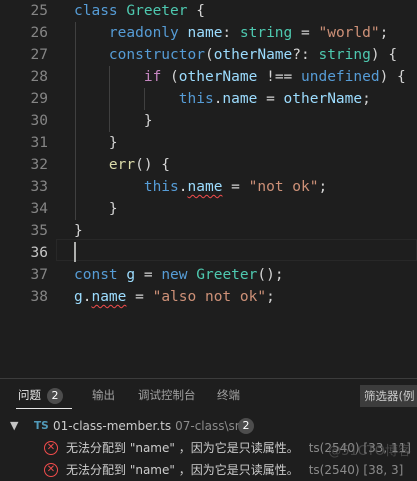  What do you see at coordinates (39, 253) in the screenshot?
I see `line-number: 36` at bounding box center [39, 253].